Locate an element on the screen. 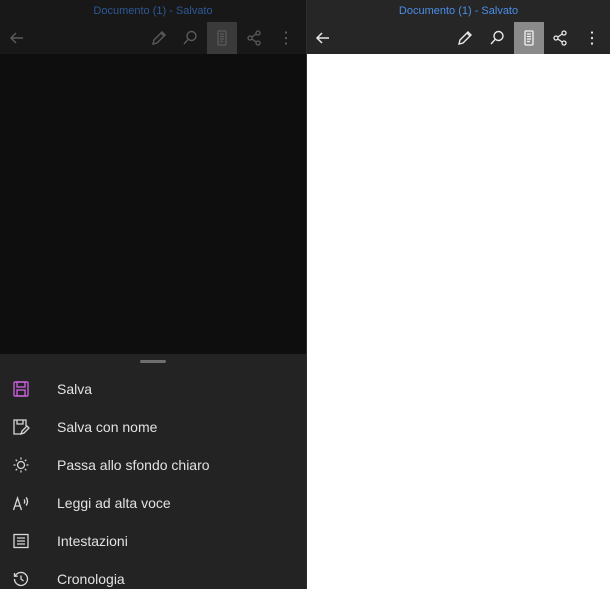  read-aloud-icon is located at coordinates (21, 503).